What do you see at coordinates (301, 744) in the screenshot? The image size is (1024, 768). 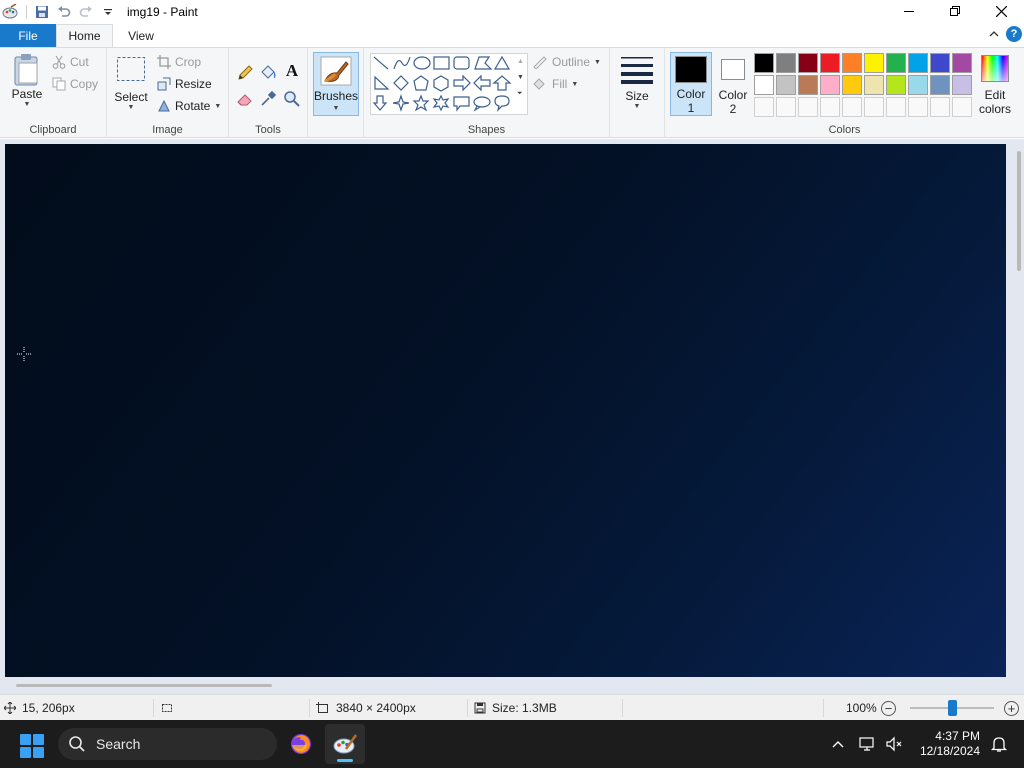 I see `firefox-taskbar-icon` at bounding box center [301, 744].